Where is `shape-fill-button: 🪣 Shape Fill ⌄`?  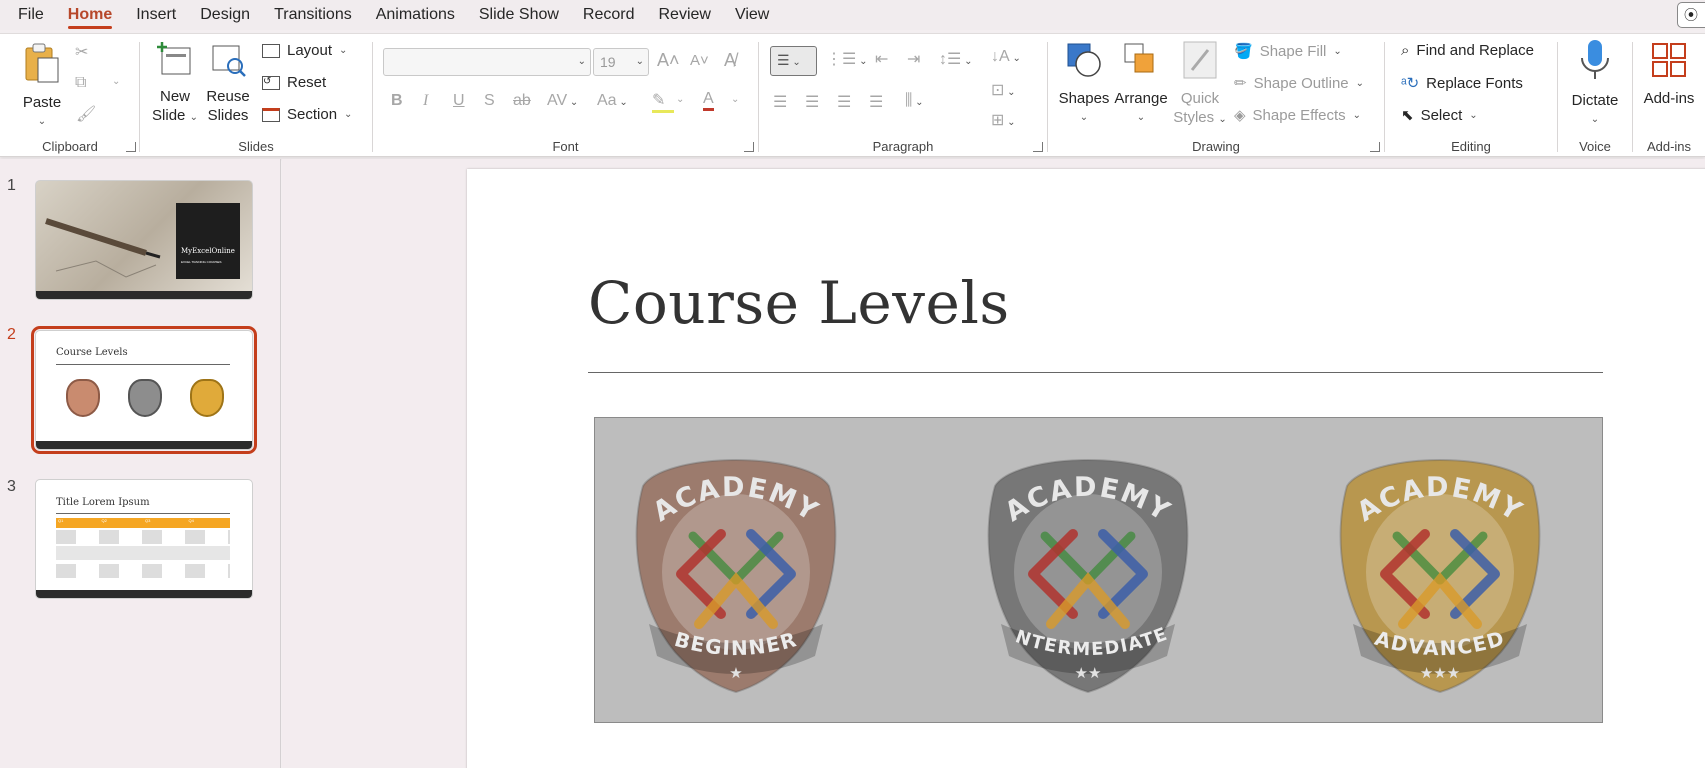
shape-fill-button: 🪣 Shape Fill ⌄ is located at coordinates (1288, 51).